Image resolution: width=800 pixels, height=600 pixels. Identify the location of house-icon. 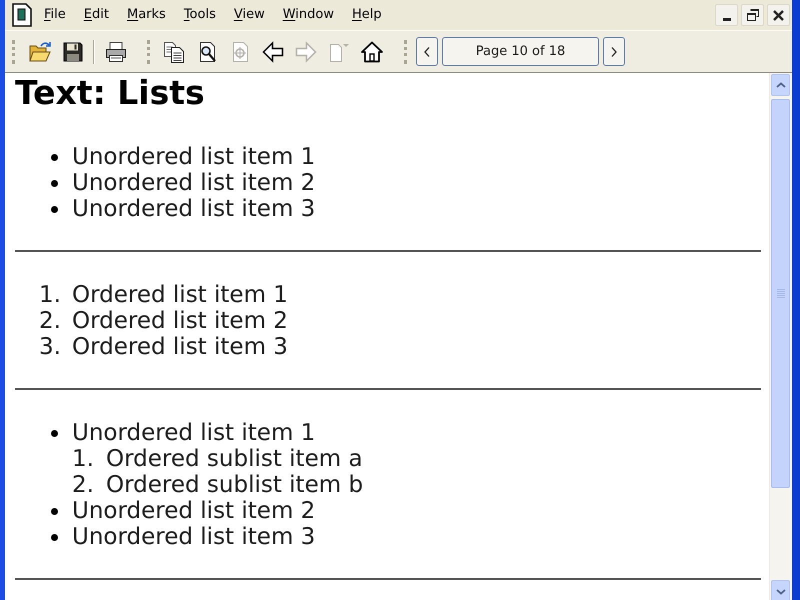
(371, 51).